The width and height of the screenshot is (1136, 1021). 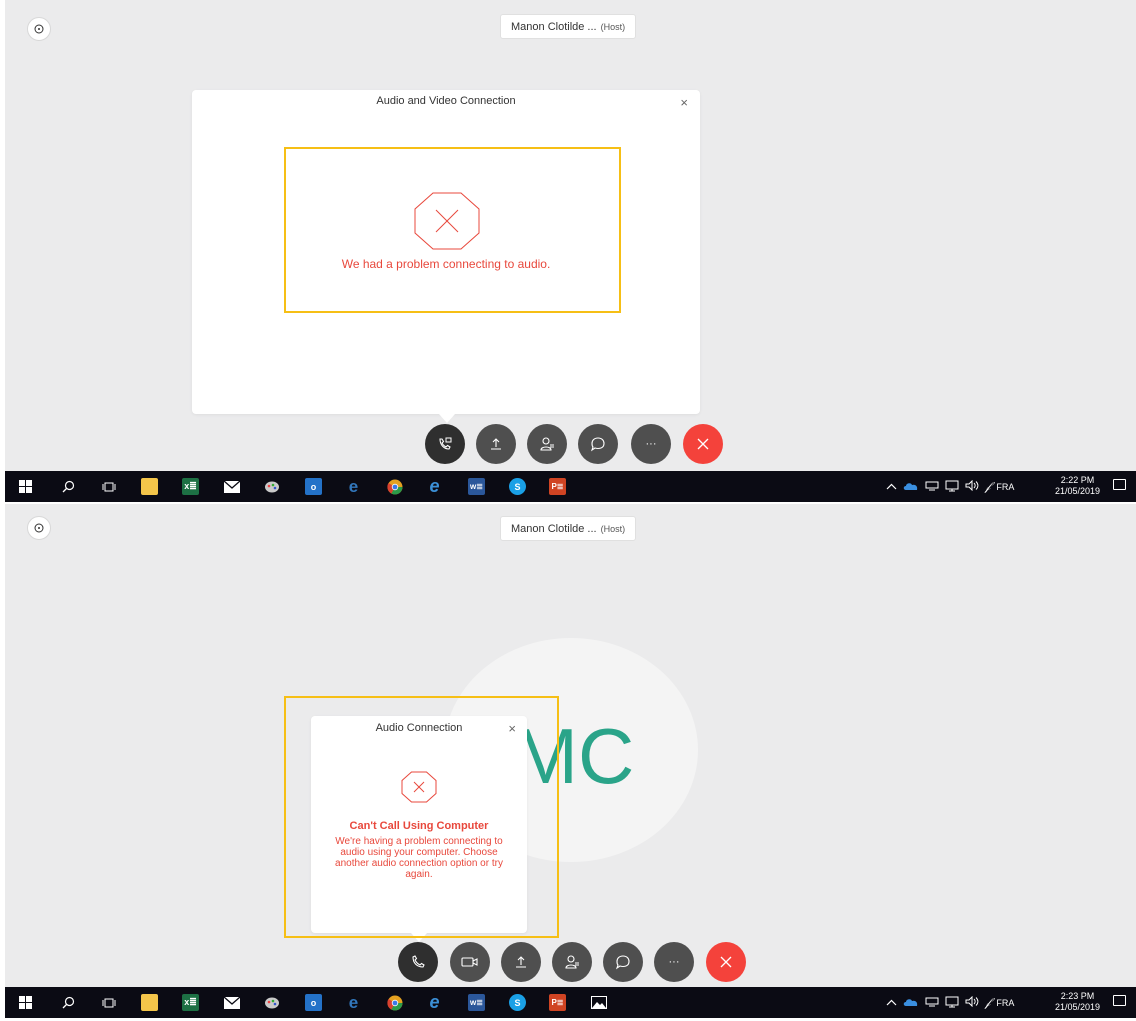 I want to click on phone-icon, so click(x=418, y=961).